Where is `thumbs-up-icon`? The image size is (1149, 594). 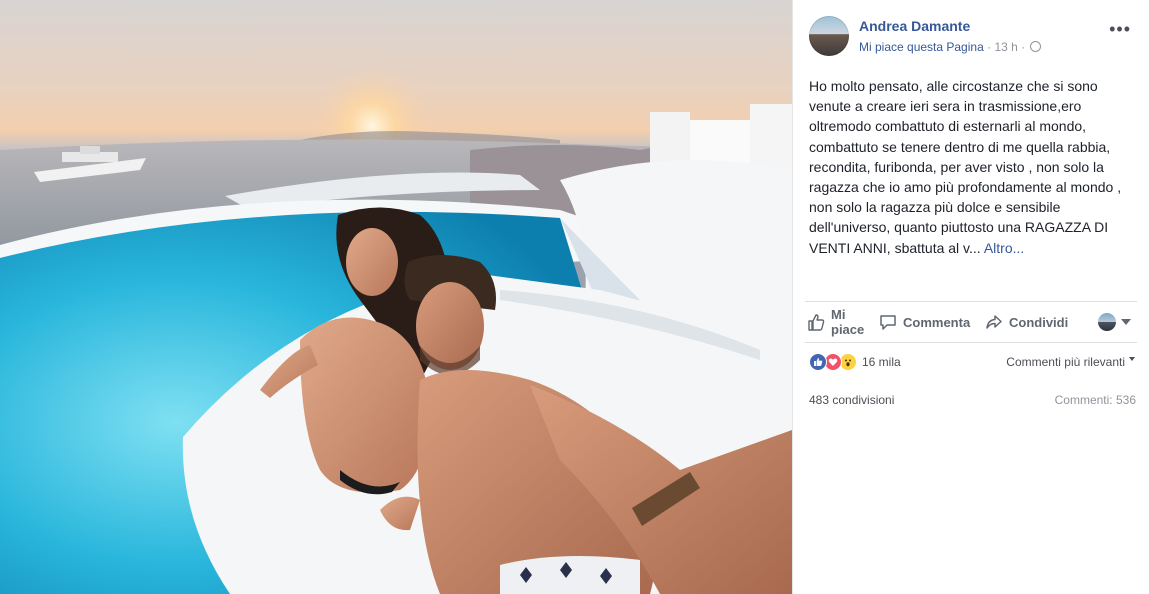
thumbs-up-icon is located at coordinates (816, 322).